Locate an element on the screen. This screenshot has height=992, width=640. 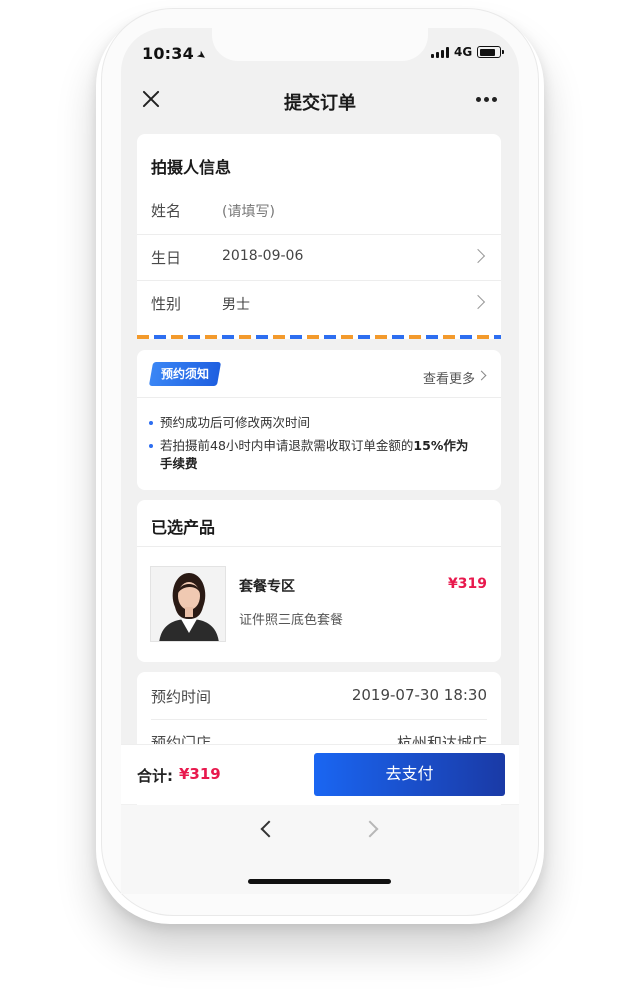
home-indicator is located at coordinates (319, 881).